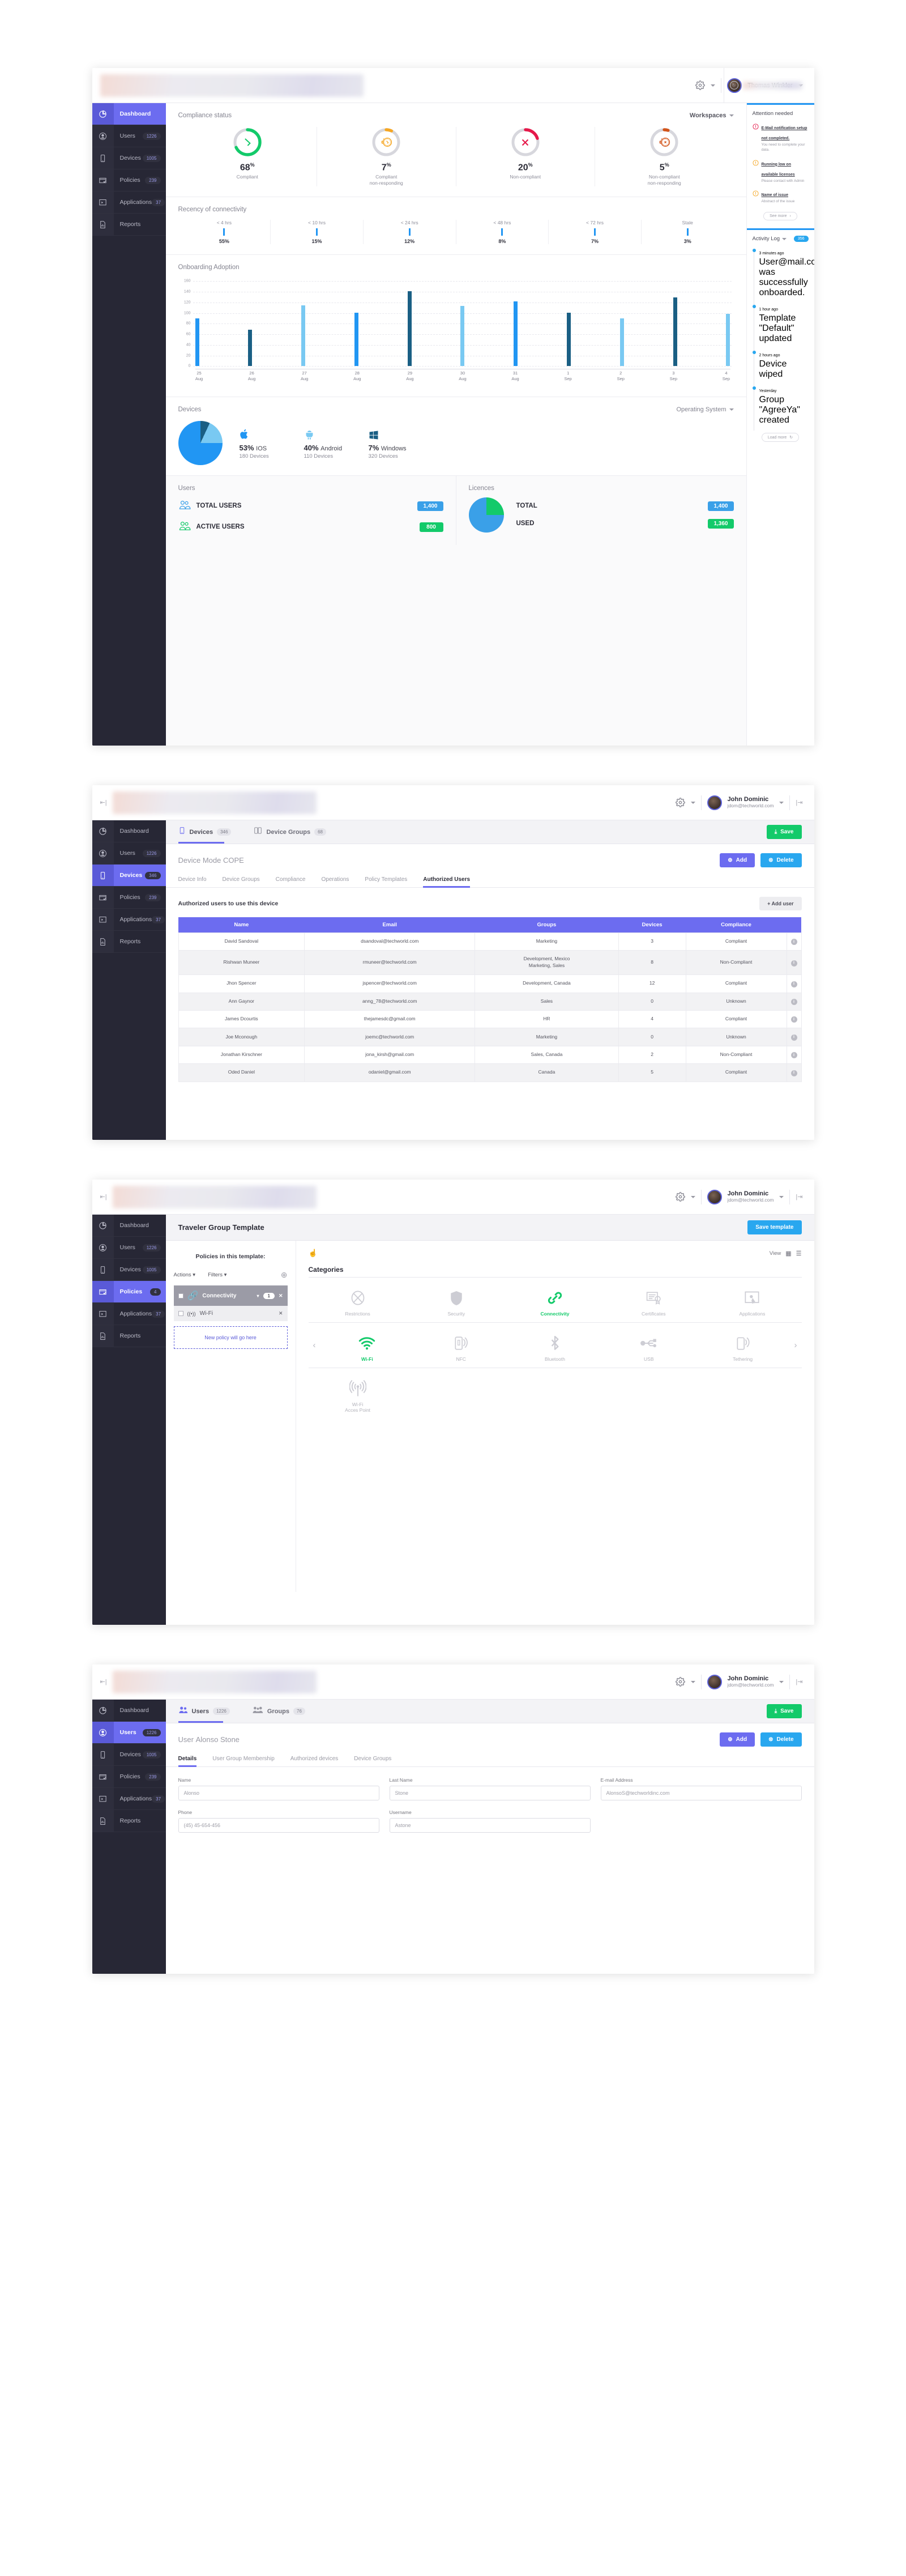 The width and height of the screenshot is (906, 2576). Describe the element at coordinates (205, 832) in the screenshot. I see `tab-devices: Devices 346` at that location.